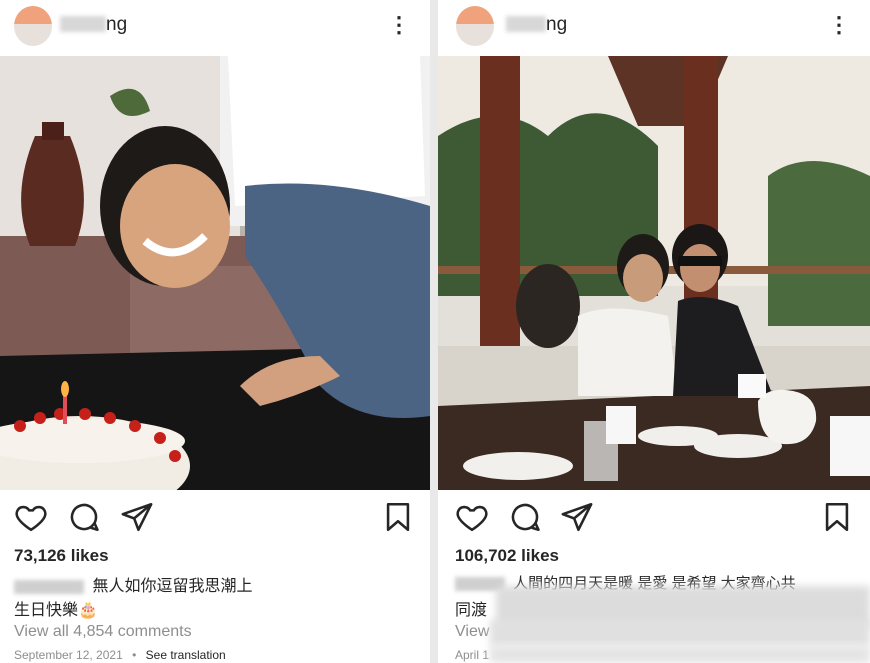 The width and height of the screenshot is (870, 663). I want to click on caption-line-1: 無人如你逗留我思潮上, so click(133, 584).